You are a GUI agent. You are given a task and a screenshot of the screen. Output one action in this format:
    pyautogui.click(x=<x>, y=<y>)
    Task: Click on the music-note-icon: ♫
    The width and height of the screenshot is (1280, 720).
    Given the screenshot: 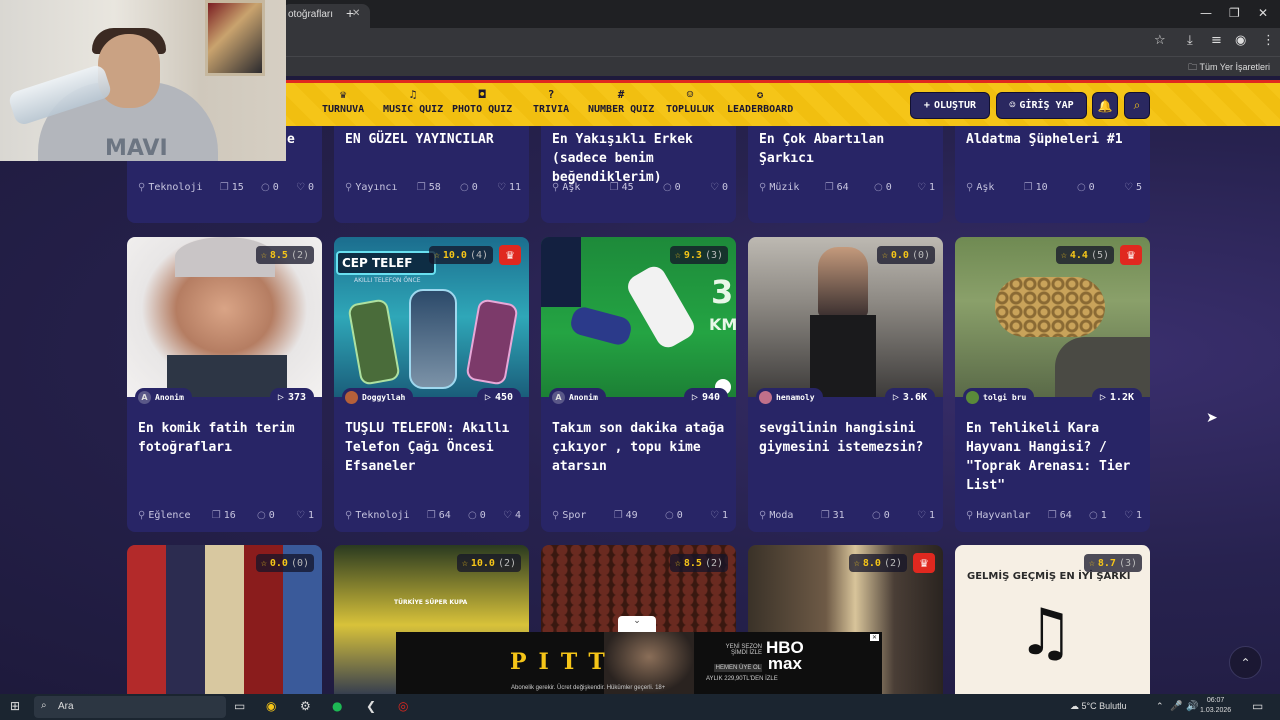 What is the action you would take?
    pyautogui.click(x=1046, y=633)
    